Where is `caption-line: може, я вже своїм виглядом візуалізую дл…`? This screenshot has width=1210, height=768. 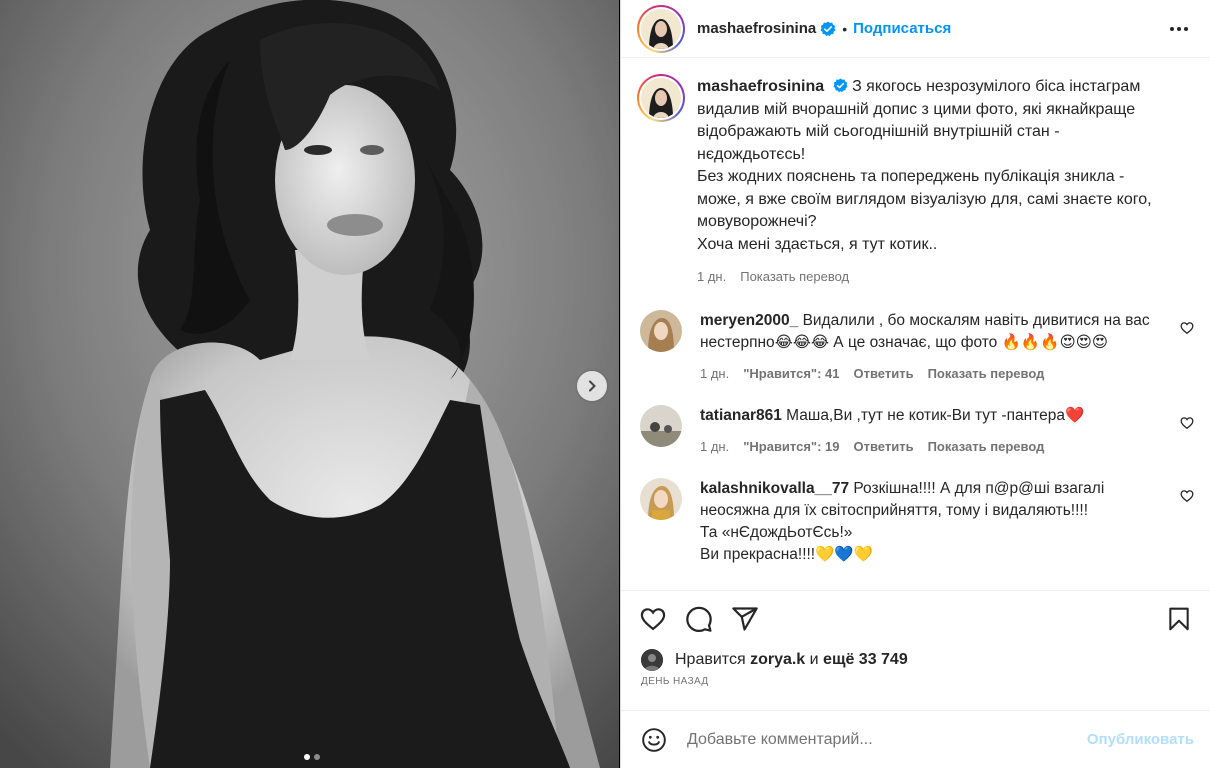
caption-line: може, я вже своїм виглядом візуалізую дл… is located at coordinates (924, 199).